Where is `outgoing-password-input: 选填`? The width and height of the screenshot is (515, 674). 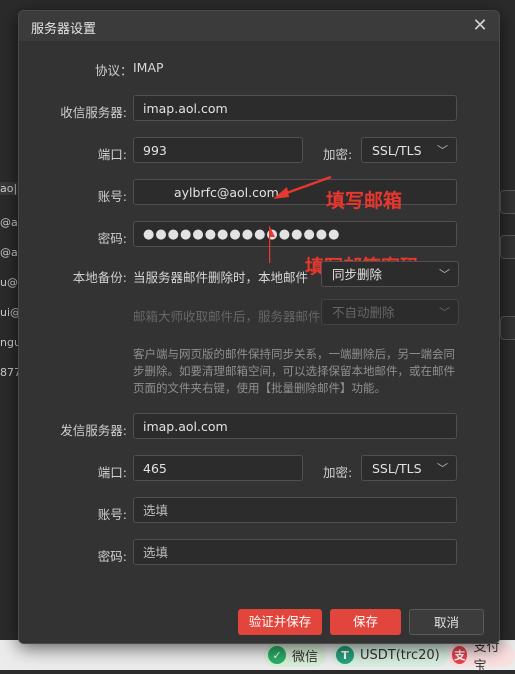
outgoing-password-input: 选填 is located at coordinates (295, 552).